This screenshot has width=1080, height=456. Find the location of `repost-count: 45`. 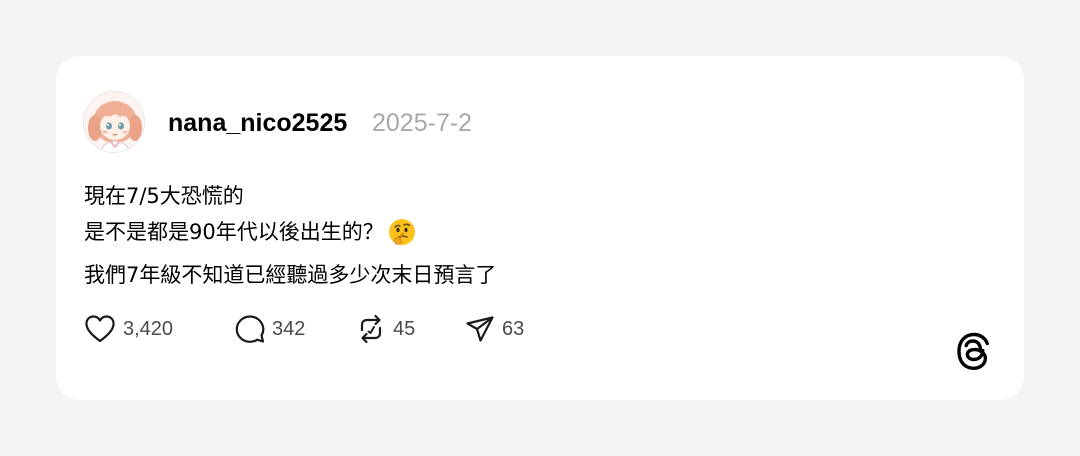

repost-count: 45 is located at coordinates (404, 328).